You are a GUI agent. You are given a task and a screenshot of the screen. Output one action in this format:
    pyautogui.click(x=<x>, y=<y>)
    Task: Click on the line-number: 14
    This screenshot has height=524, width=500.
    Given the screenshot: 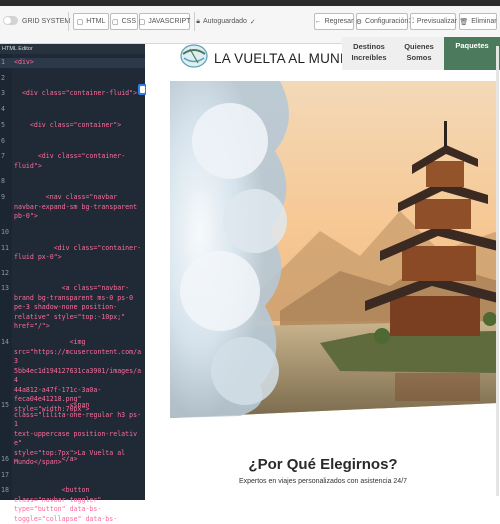 What is the action you would take?
    pyautogui.click(x=5, y=342)
    